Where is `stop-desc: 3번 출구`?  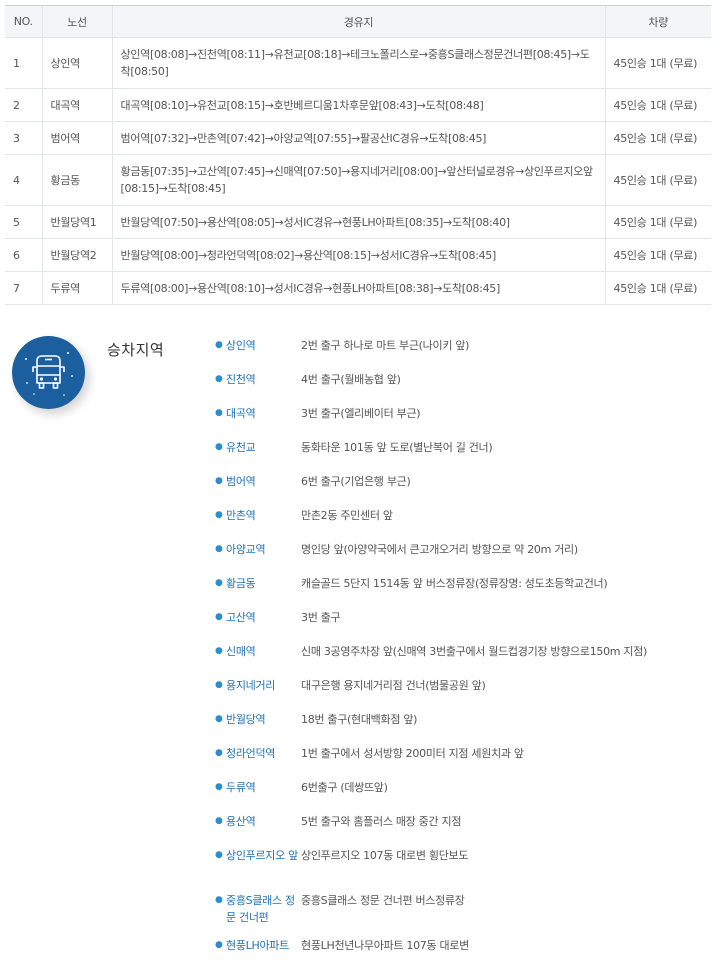 stop-desc: 3번 출구 is located at coordinates (321, 617).